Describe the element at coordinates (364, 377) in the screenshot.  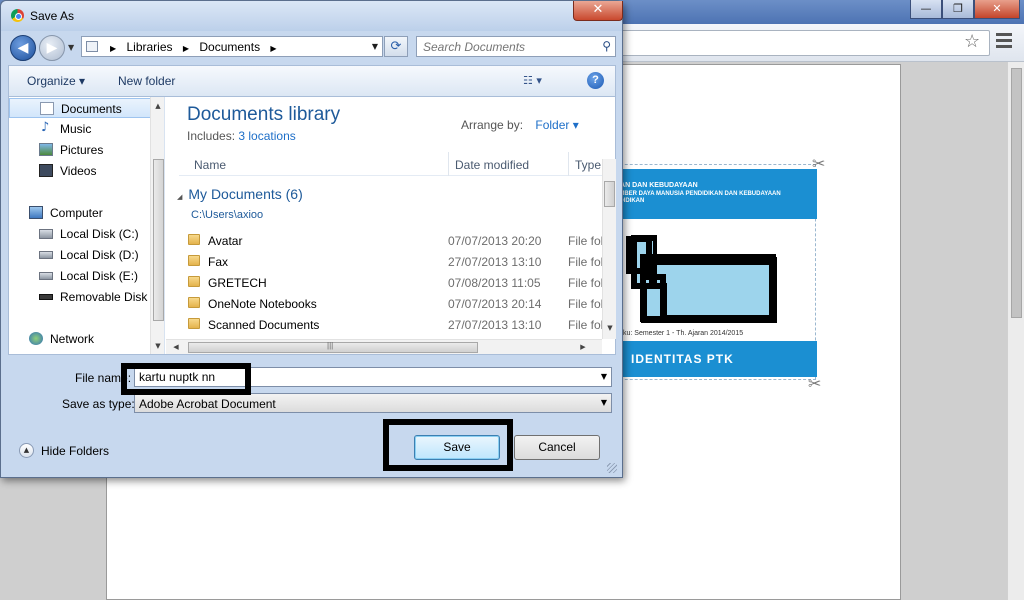
I see `file-name-input` at that location.